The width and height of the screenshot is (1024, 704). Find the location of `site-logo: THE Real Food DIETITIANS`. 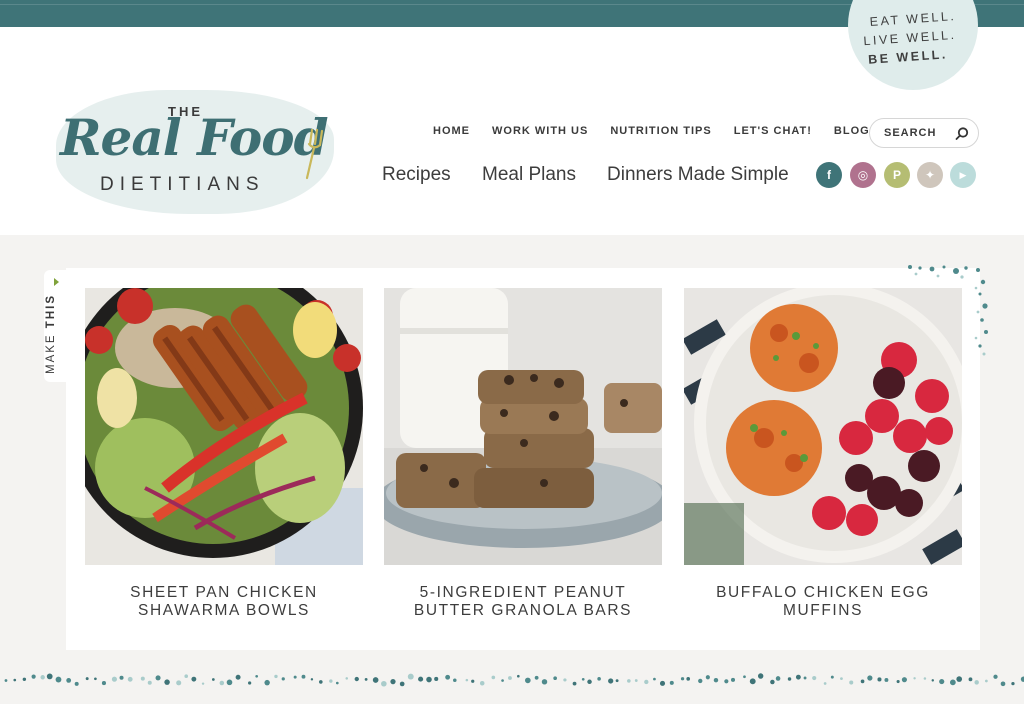

site-logo: THE Real Food DIETITIANS is located at coordinates (195, 152).